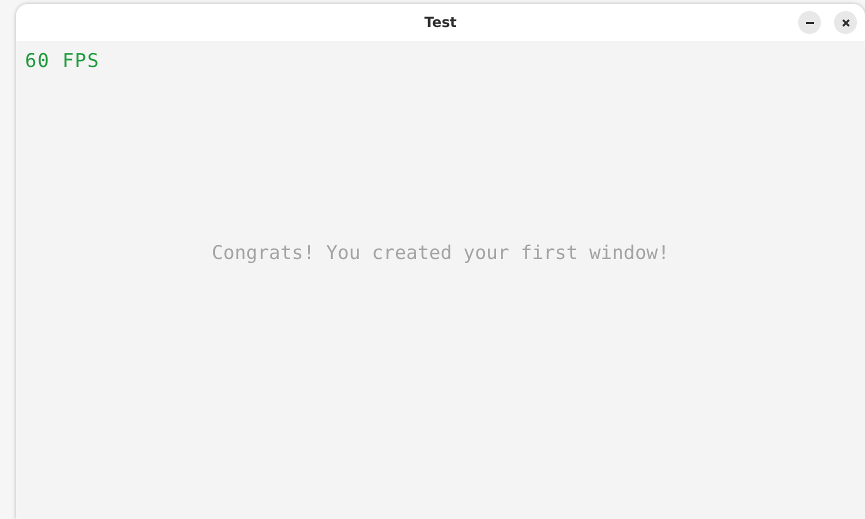 The width and height of the screenshot is (865, 519). Describe the element at coordinates (440, 22) in the screenshot. I see `window-title: Test` at that location.